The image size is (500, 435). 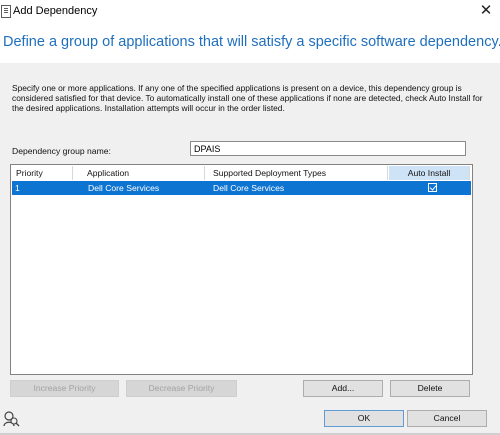 What do you see at coordinates (432, 187) in the screenshot?
I see `auto-install-checkbox` at bounding box center [432, 187].